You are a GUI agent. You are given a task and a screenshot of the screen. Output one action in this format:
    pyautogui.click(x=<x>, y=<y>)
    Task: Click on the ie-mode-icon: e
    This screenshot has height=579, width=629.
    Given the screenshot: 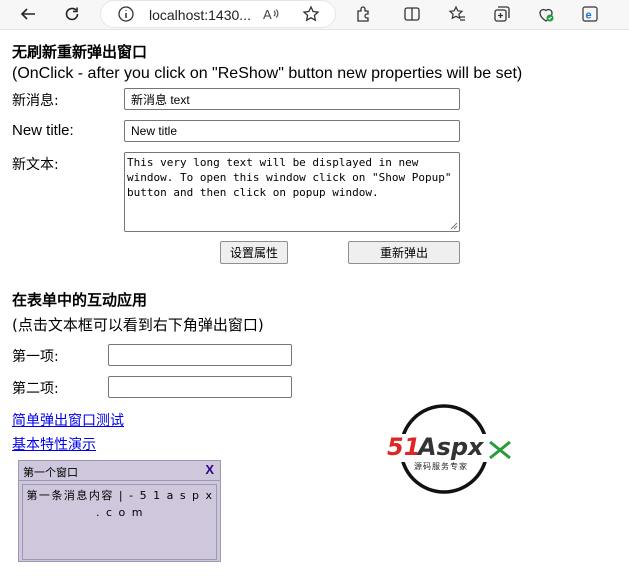 What is the action you would take?
    pyautogui.click(x=590, y=14)
    